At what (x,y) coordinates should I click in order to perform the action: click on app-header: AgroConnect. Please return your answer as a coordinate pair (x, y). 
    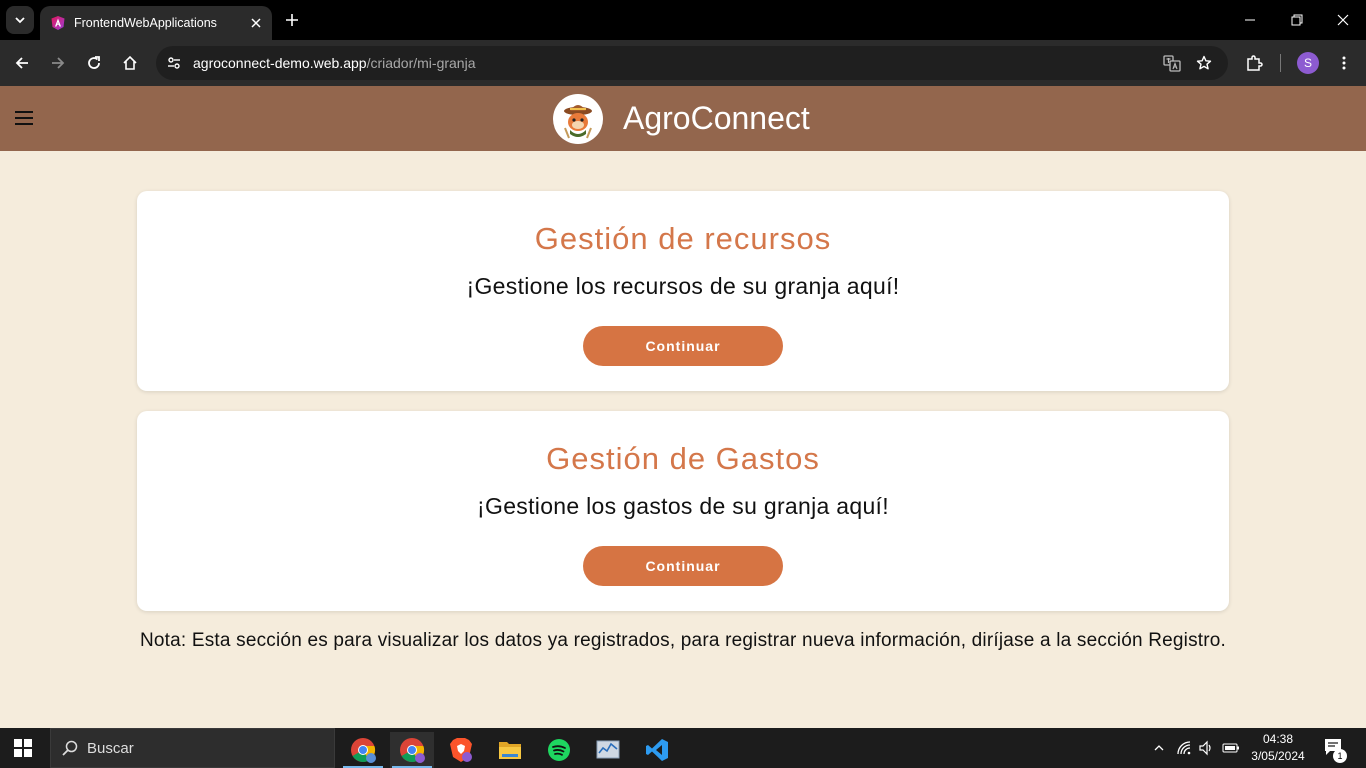
    Looking at the image, I should click on (683, 118).